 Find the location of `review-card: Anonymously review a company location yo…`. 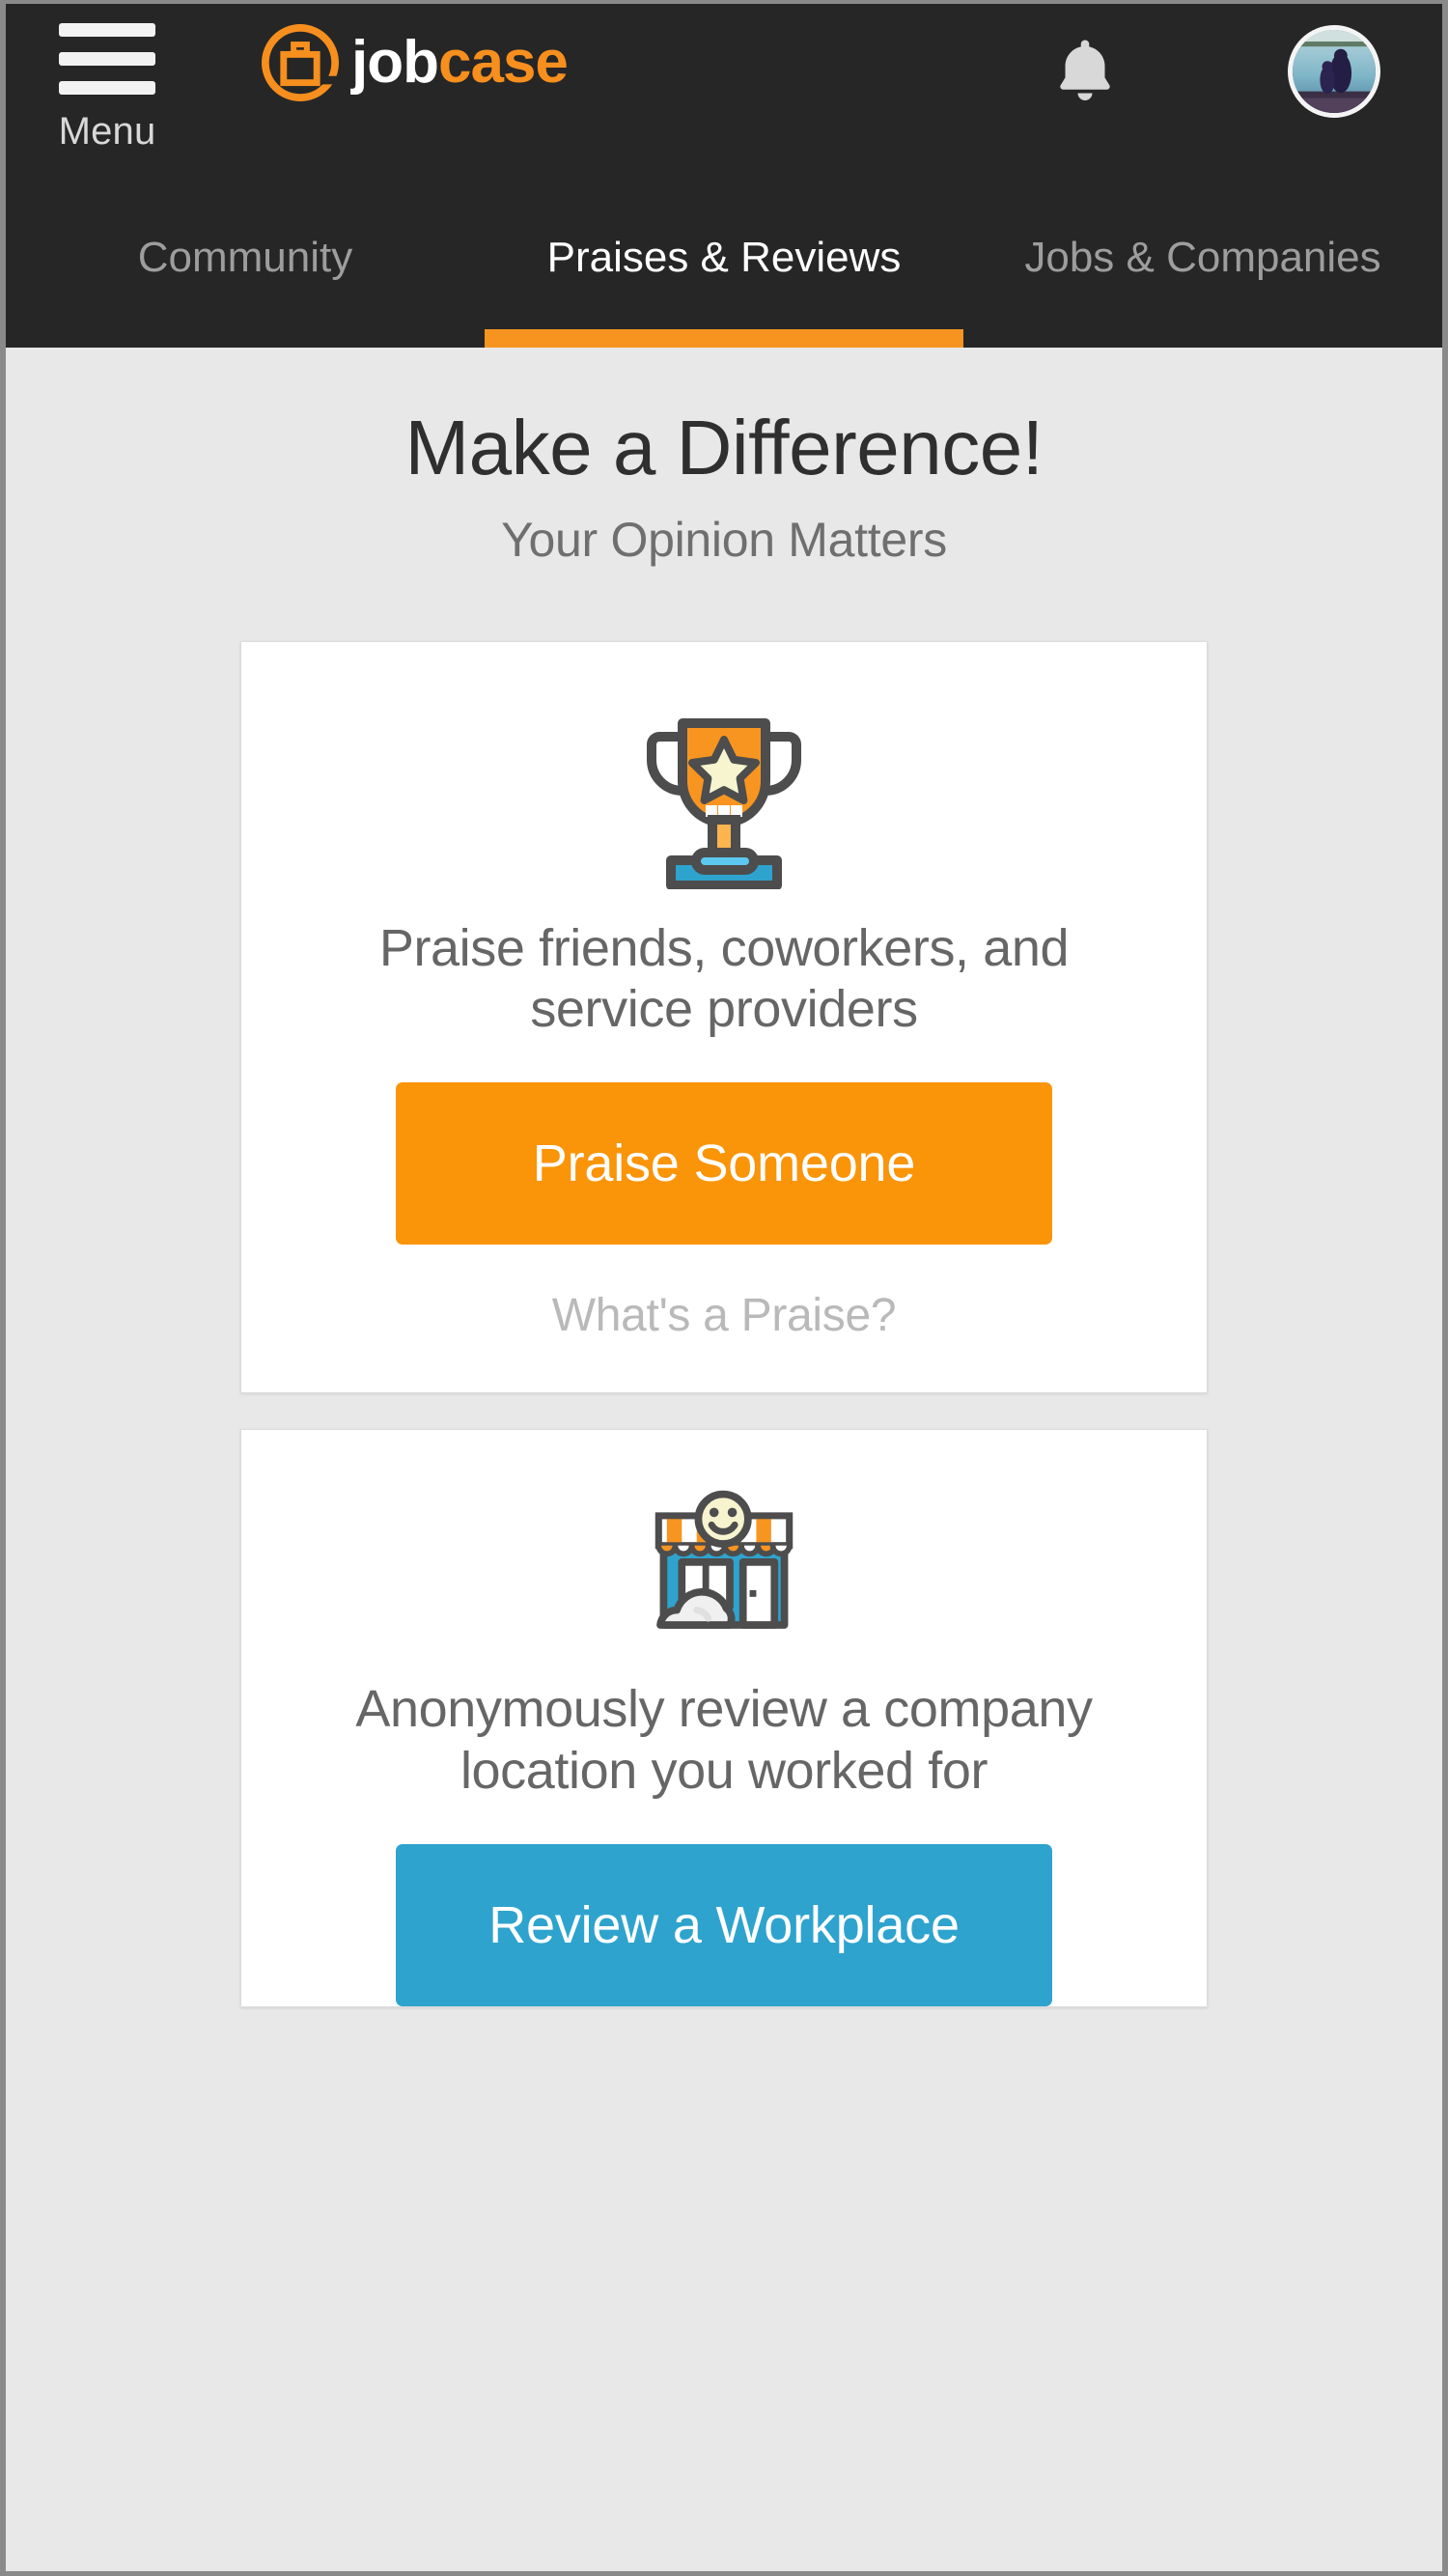

review-card: Anonymously review a company location yo… is located at coordinates (724, 1718).